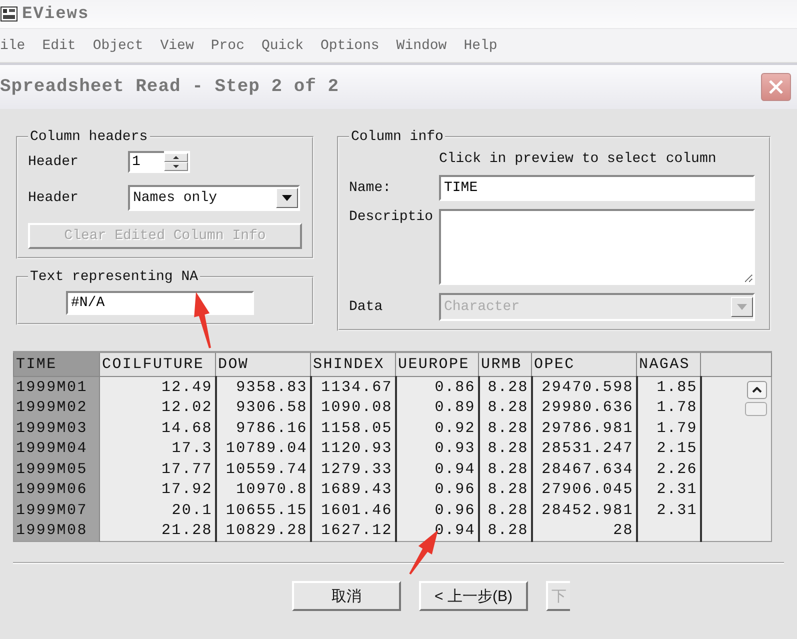 This screenshot has width=797, height=639. I want to click on table-cell: 0.86, so click(437, 387).